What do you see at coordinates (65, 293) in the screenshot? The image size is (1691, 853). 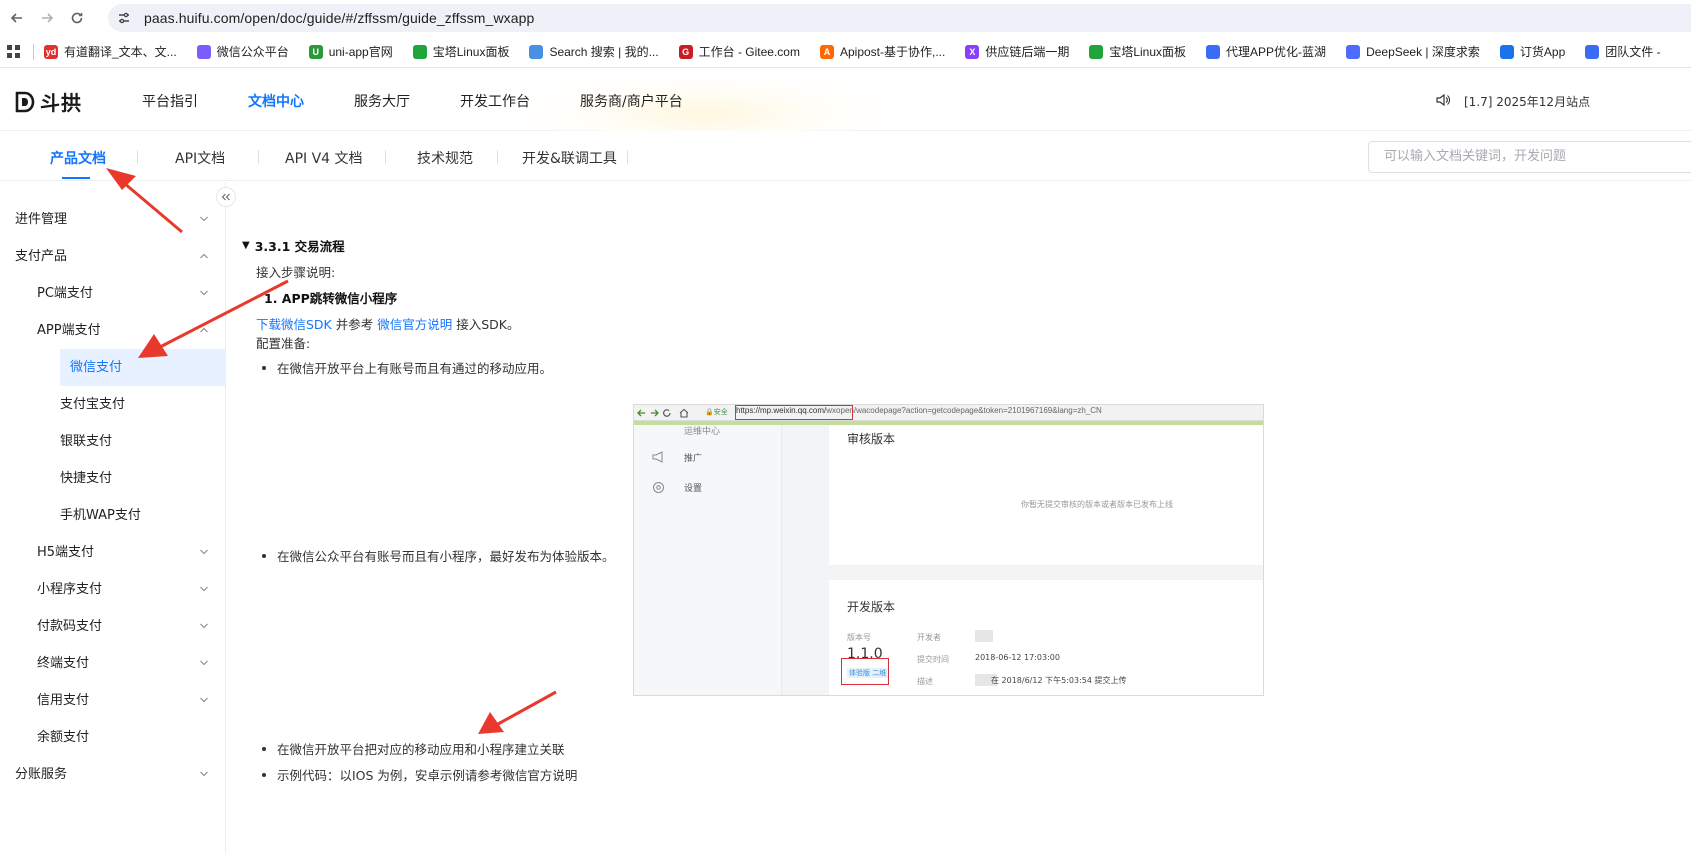 I see `sidebar-item-label: PC端支付` at bounding box center [65, 293].